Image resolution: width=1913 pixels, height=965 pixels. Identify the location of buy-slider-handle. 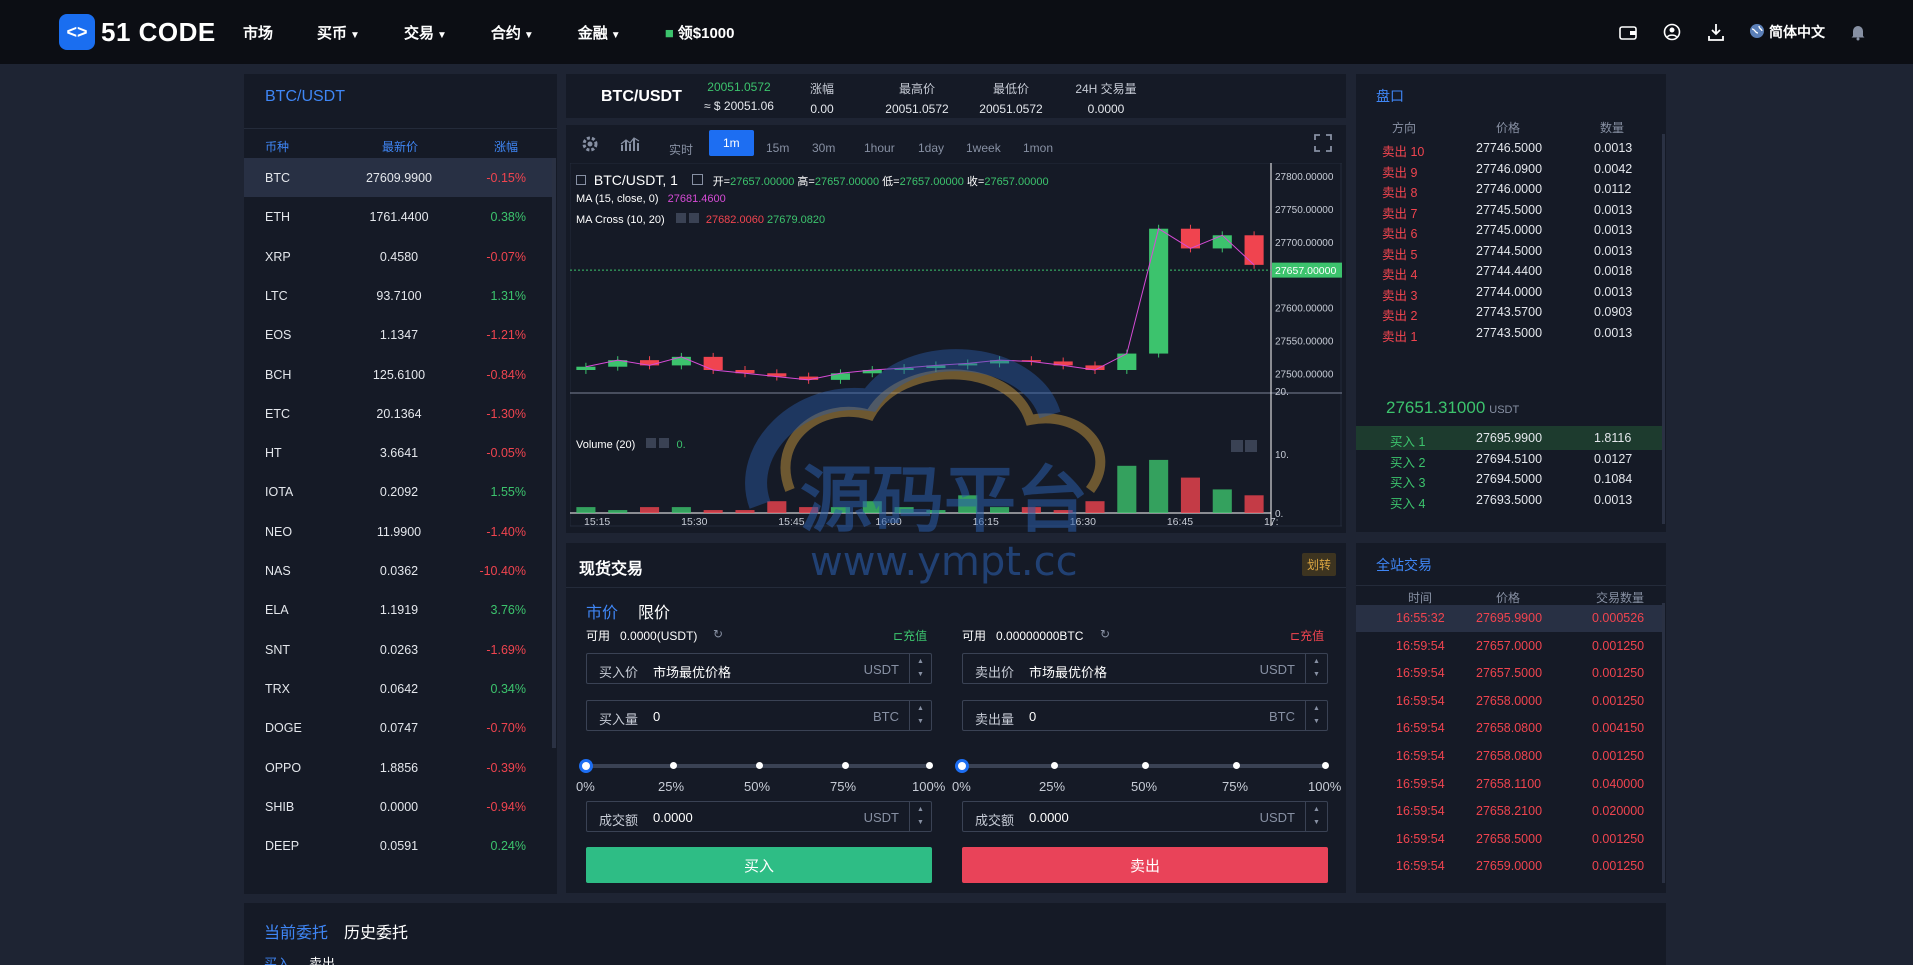
(586, 766).